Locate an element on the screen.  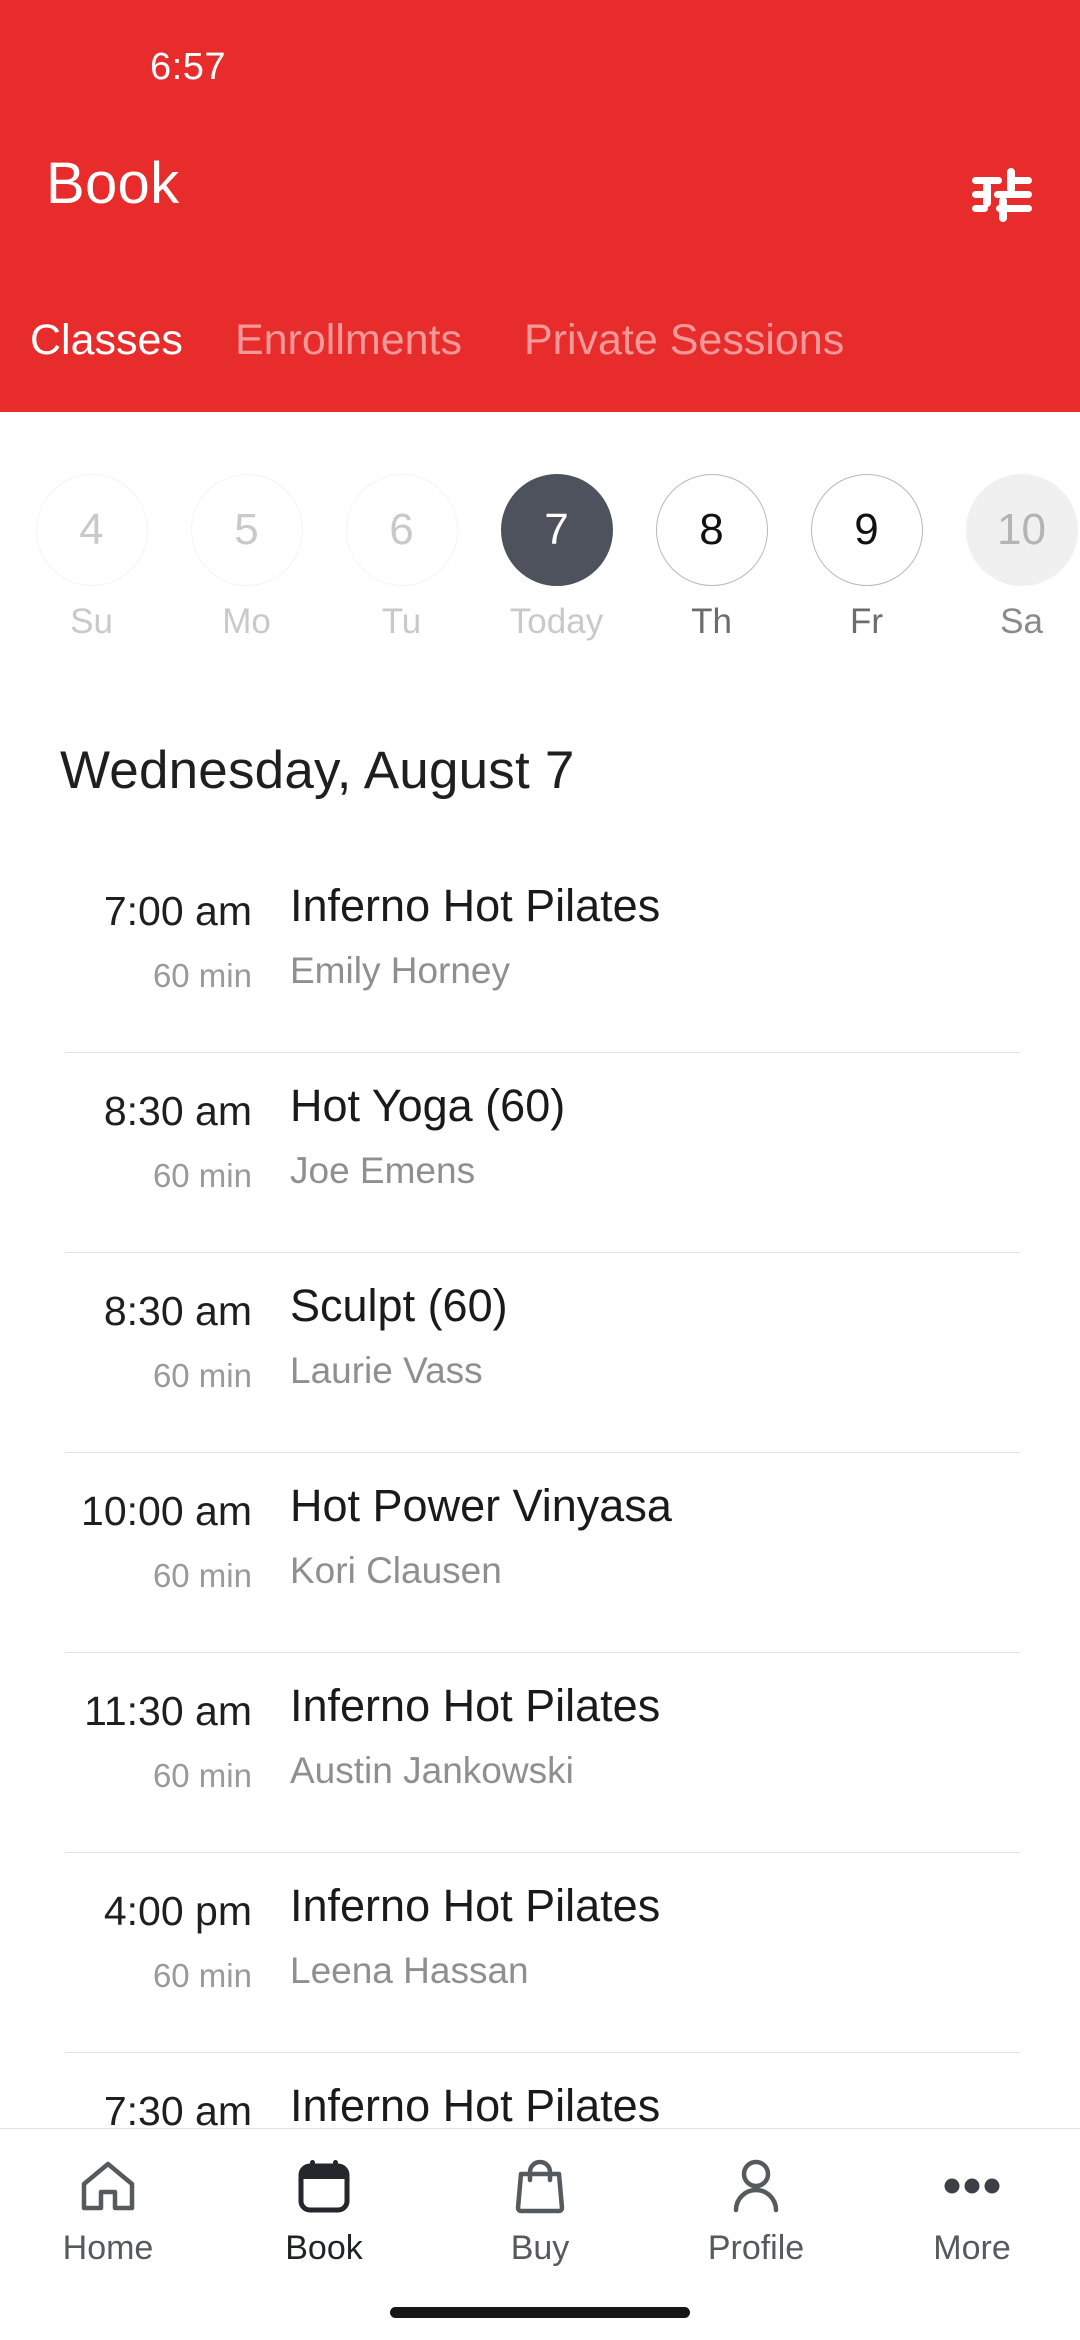
date-number-4: 4 is located at coordinates (91, 530).